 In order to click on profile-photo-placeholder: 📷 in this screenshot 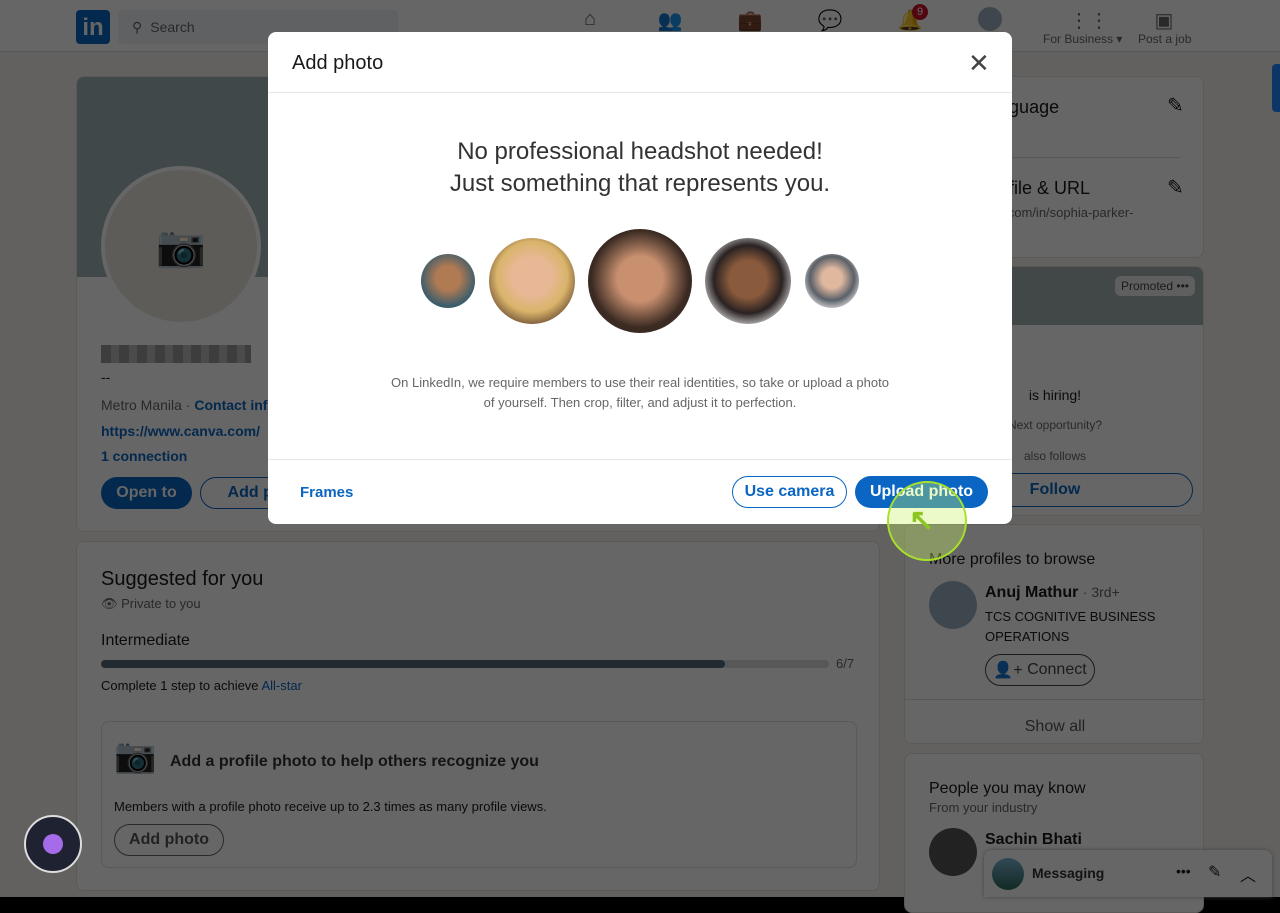, I will do `click(181, 246)`.